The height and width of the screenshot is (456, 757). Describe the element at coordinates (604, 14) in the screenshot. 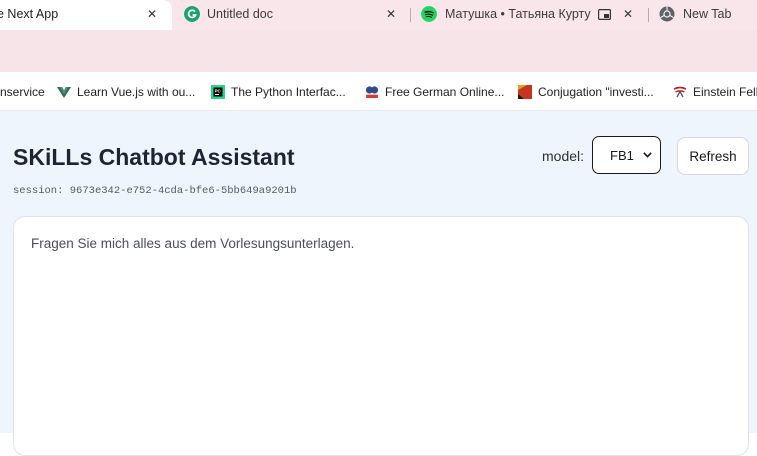

I see `picture-in-picture-icon` at that location.